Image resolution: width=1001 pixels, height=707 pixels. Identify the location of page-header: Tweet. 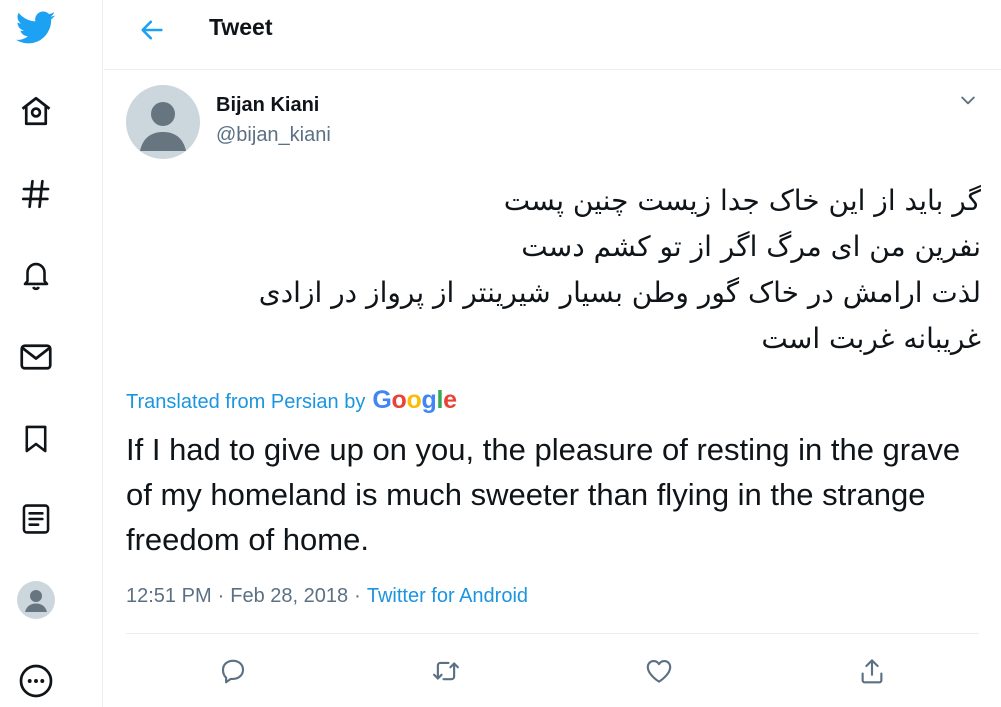
(552, 35).